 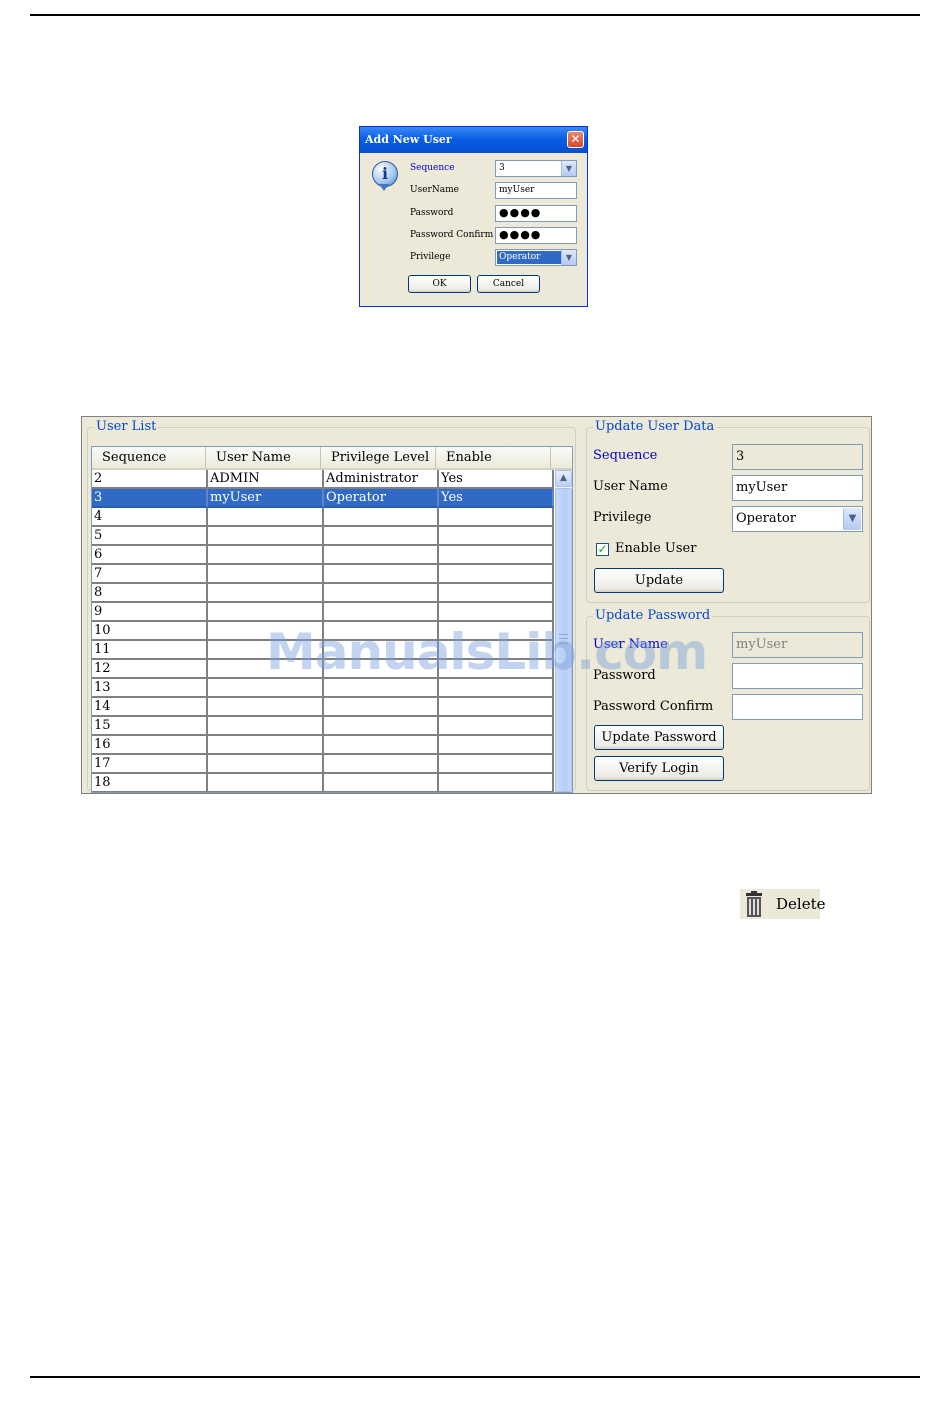 I want to click on table-row: 15, so click(x=323, y=726).